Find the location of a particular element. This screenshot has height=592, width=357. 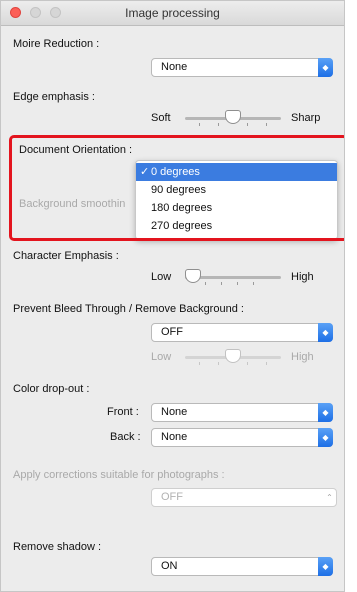

photo-corrections-select: OFF ⌃ is located at coordinates (244, 497).